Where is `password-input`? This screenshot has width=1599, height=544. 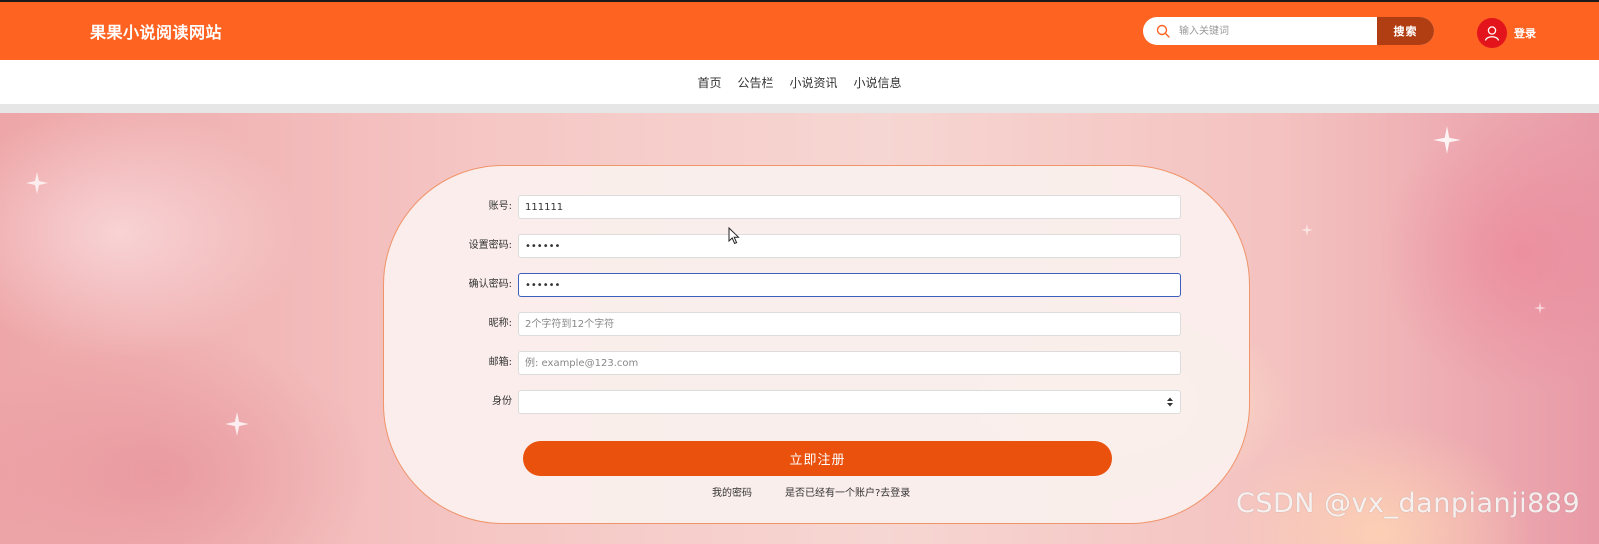
password-input is located at coordinates (849, 246).